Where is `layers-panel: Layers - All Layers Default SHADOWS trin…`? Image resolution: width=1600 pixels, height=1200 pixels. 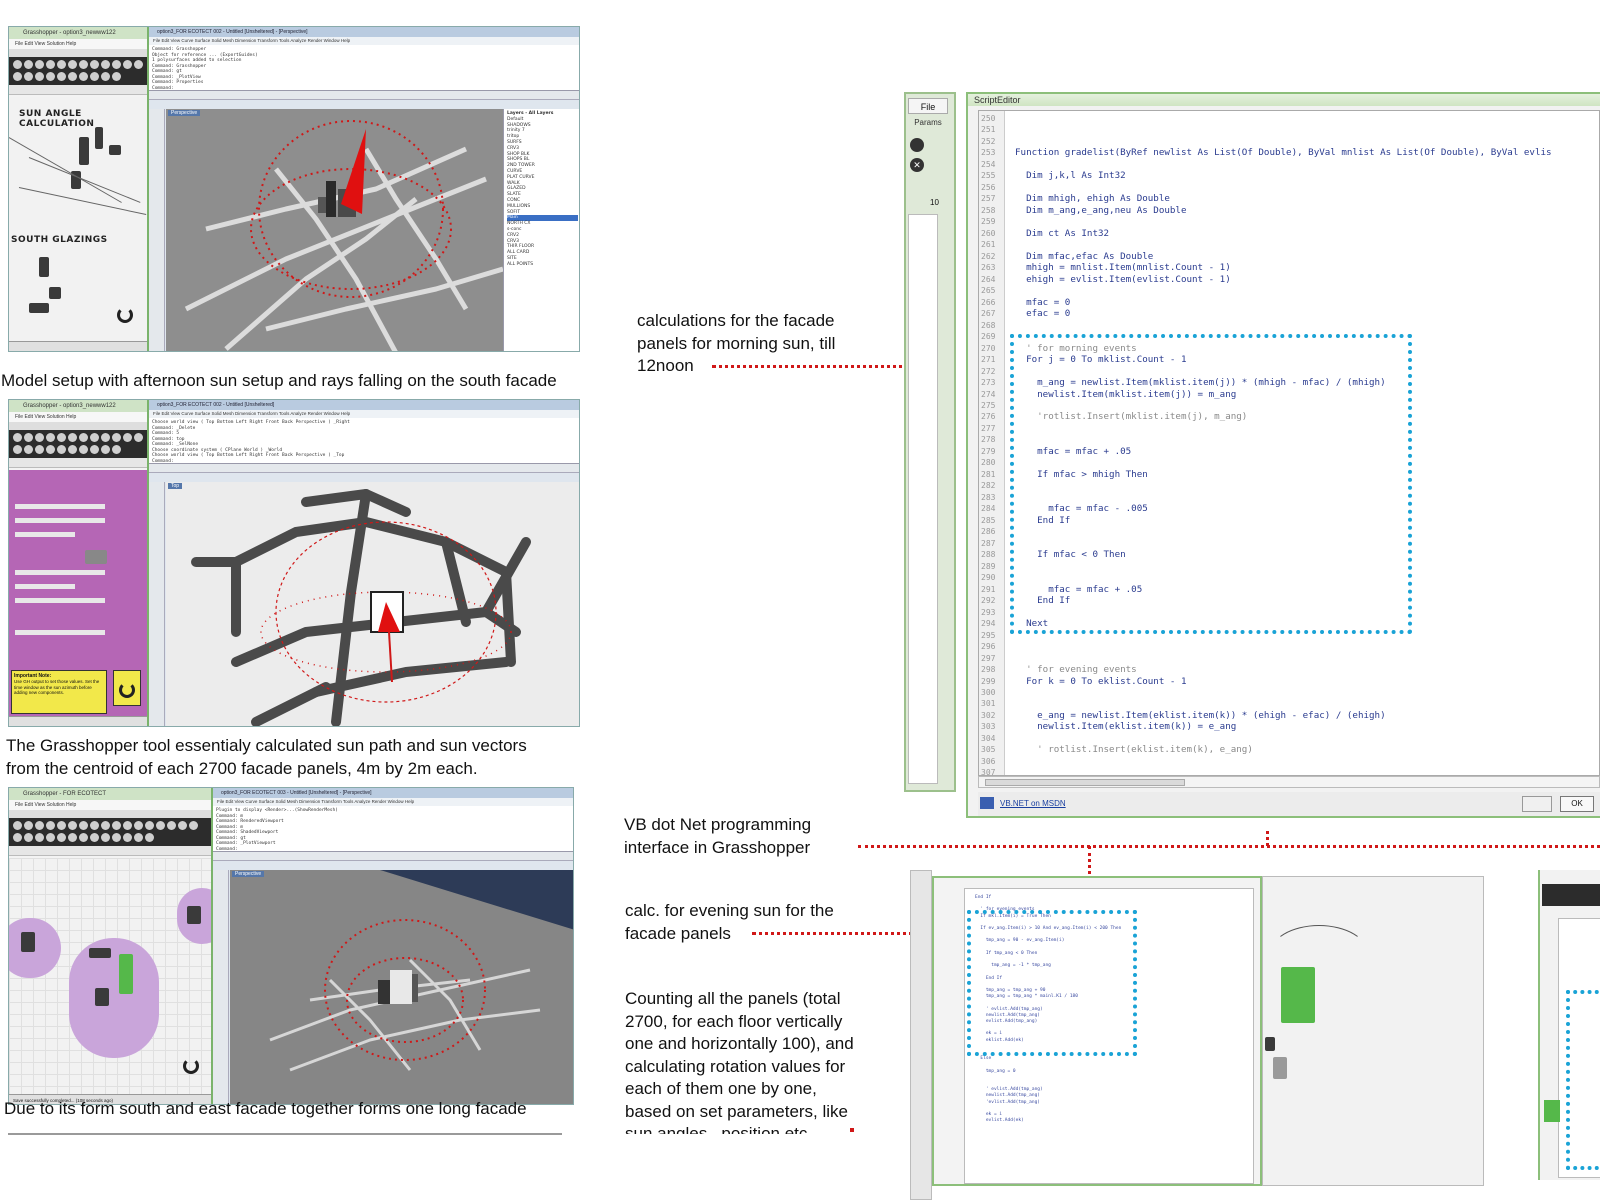 layers-panel: Layers - All Layers Default SHADOWS trin… is located at coordinates (541, 230).